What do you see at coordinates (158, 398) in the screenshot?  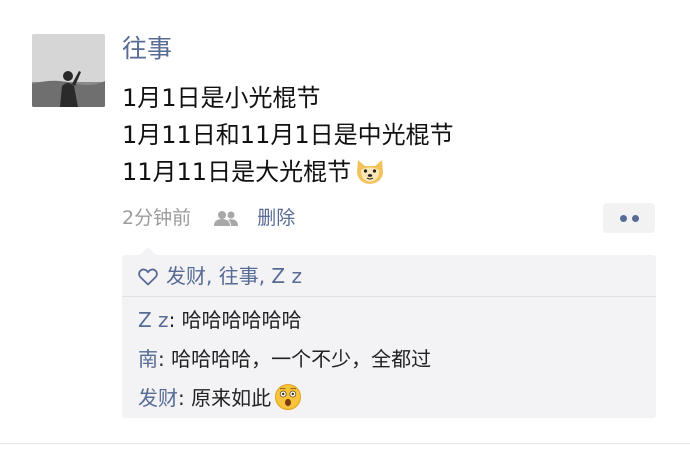 I see `comment-author: 发财` at bounding box center [158, 398].